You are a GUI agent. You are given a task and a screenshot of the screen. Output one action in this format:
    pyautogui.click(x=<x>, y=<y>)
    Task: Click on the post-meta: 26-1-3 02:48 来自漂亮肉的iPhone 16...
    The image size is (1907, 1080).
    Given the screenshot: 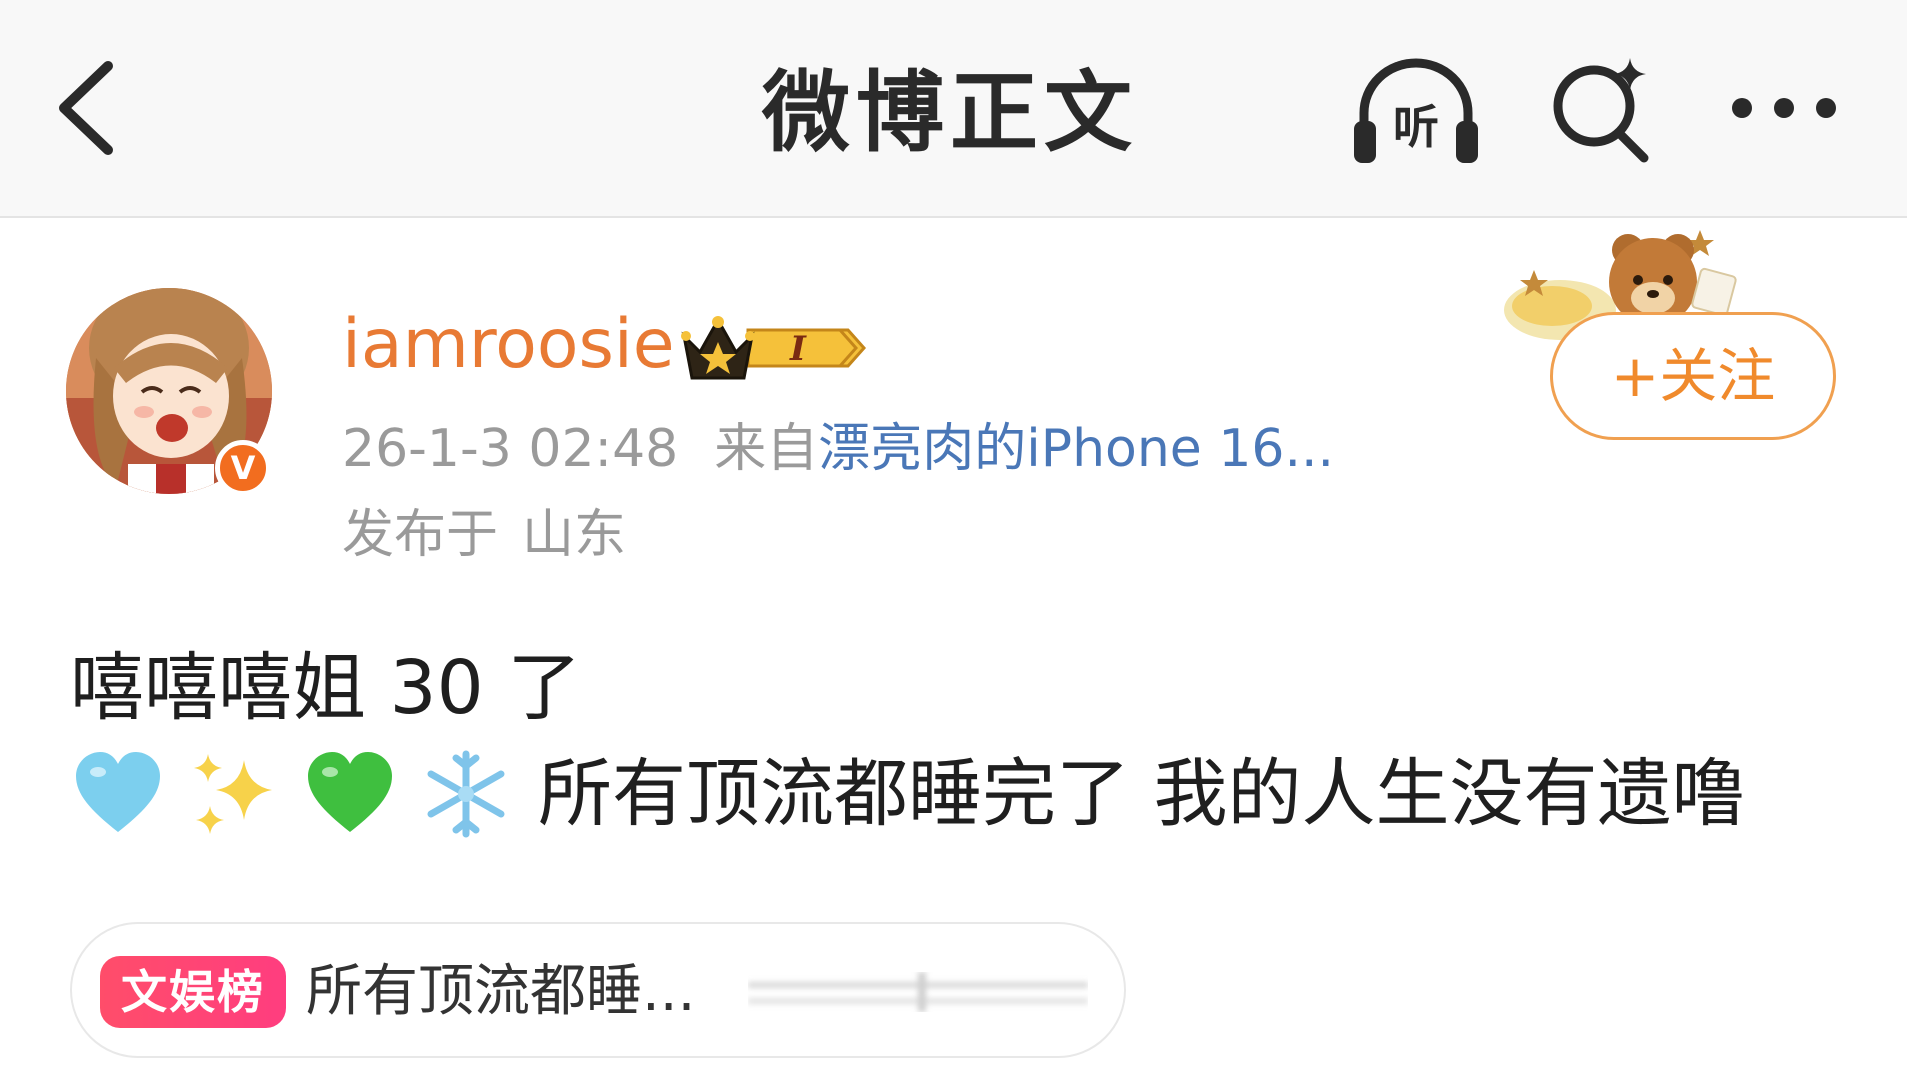 What is the action you would take?
    pyautogui.click(x=838, y=449)
    